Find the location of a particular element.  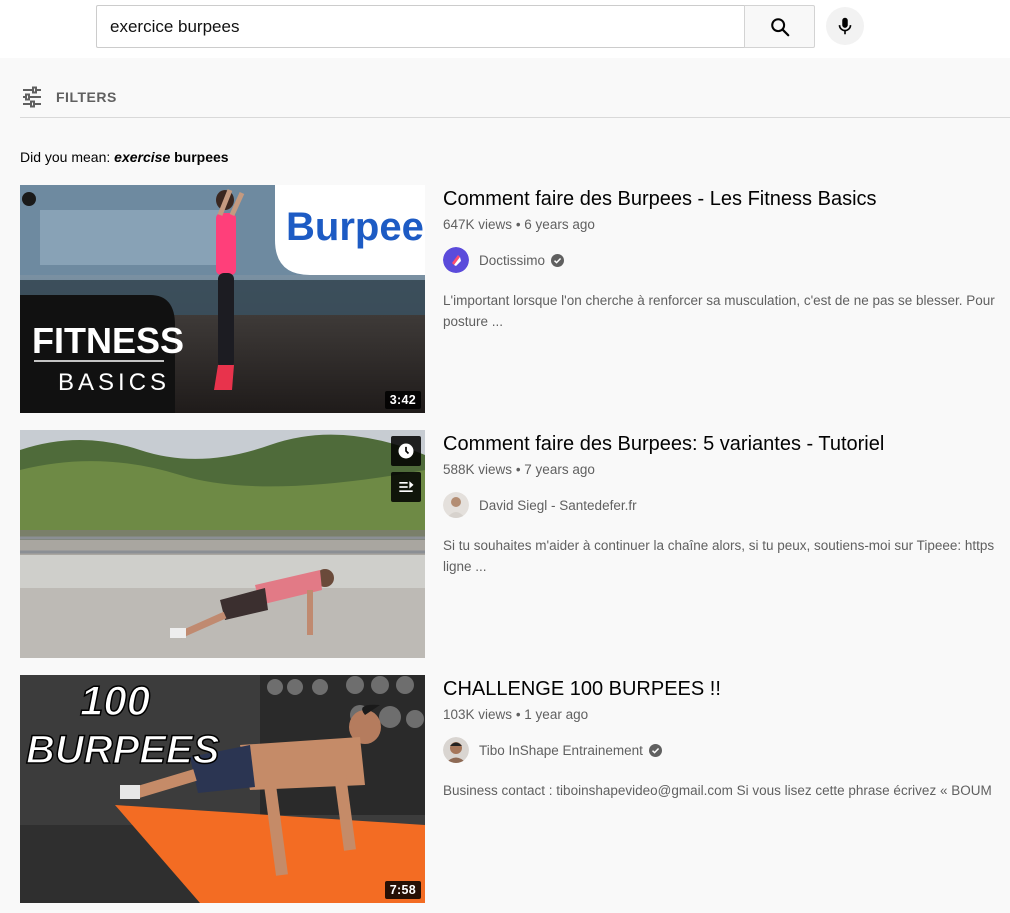

channel-link: Tibo InShape Entrainement is located at coordinates (552, 750).